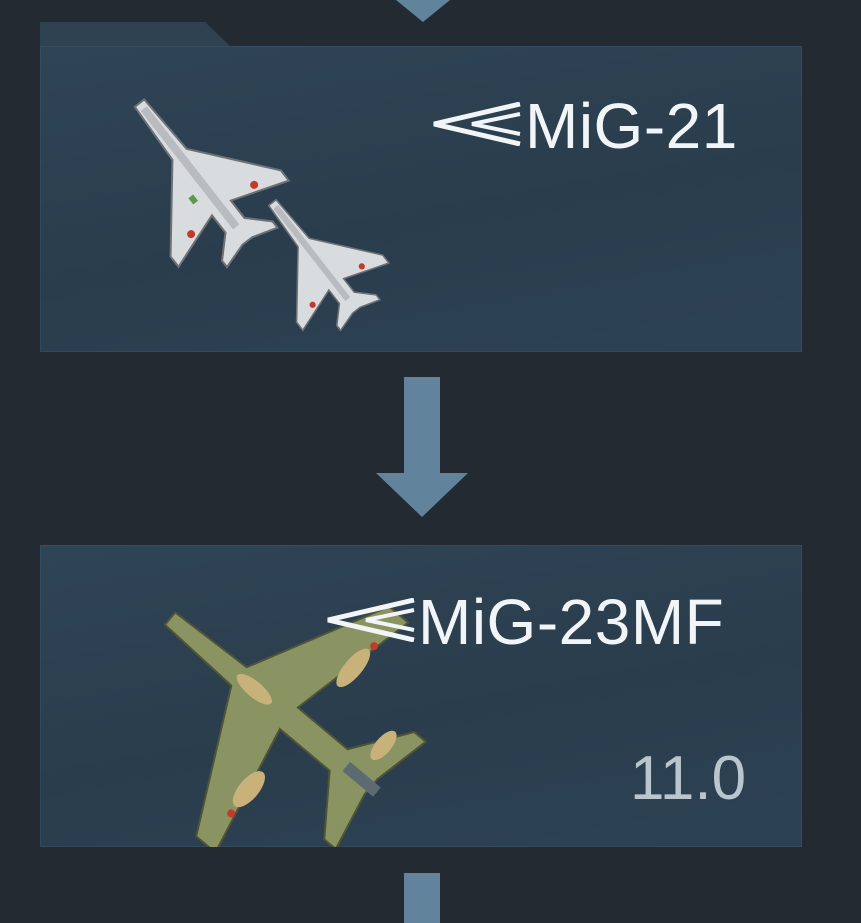 The height and width of the screenshot is (923, 861). Describe the element at coordinates (571, 622) in the screenshot. I see `vehicle-name: MiG-23MF` at that location.